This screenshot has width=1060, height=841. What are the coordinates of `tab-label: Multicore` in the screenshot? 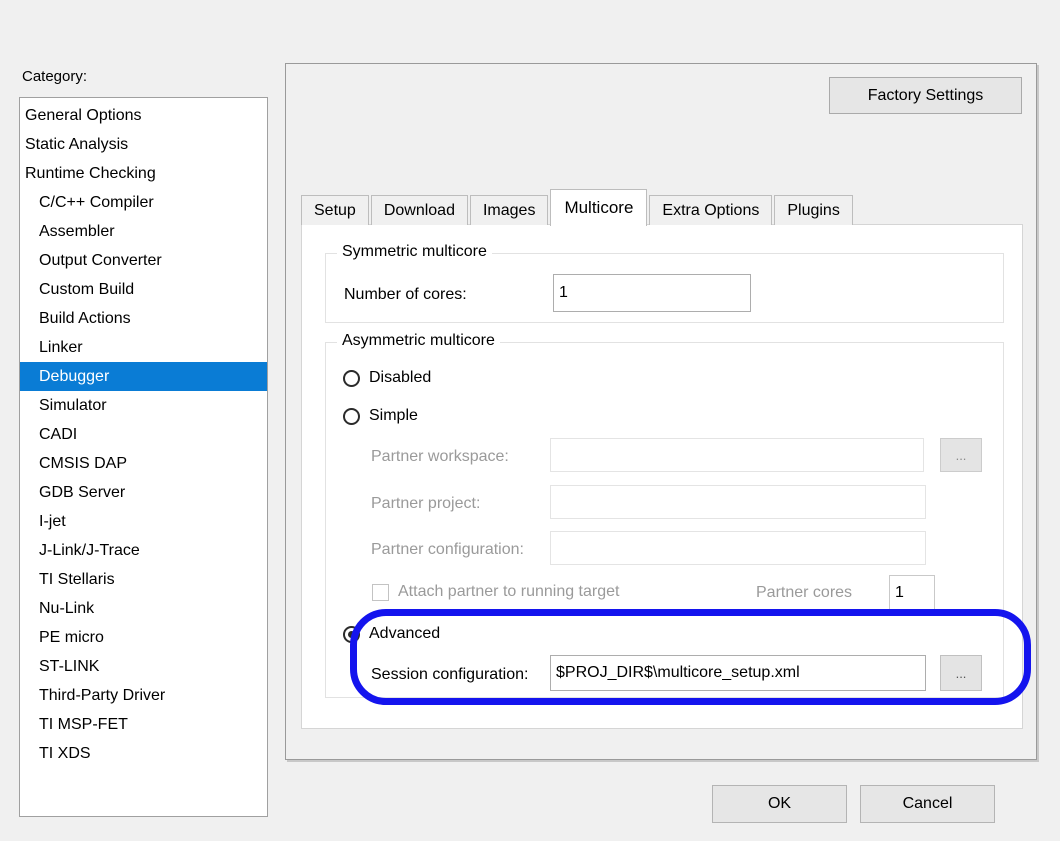 It's located at (599, 207).